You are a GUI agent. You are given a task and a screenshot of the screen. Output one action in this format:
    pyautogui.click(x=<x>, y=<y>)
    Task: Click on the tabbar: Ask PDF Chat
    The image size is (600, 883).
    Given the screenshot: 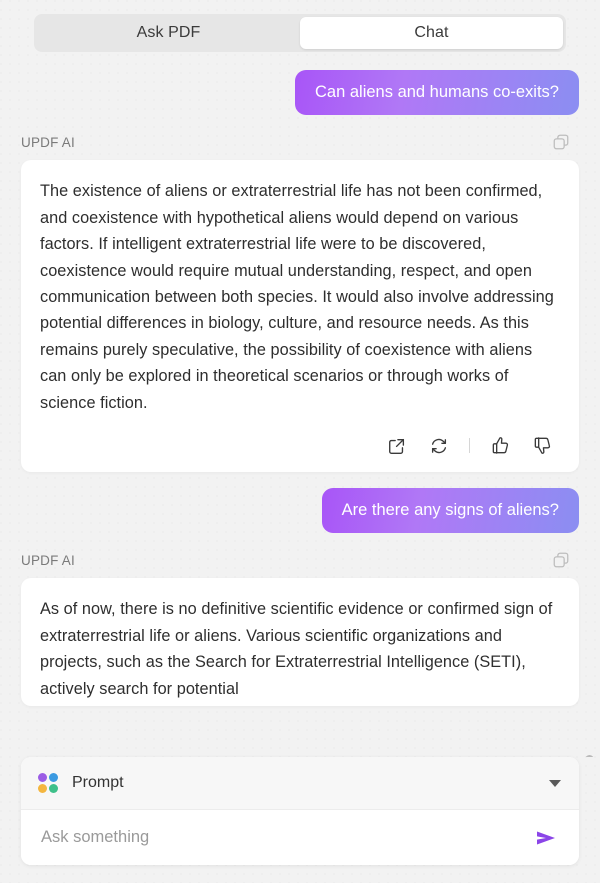 What is the action you would take?
    pyautogui.click(x=300, y=33)
    